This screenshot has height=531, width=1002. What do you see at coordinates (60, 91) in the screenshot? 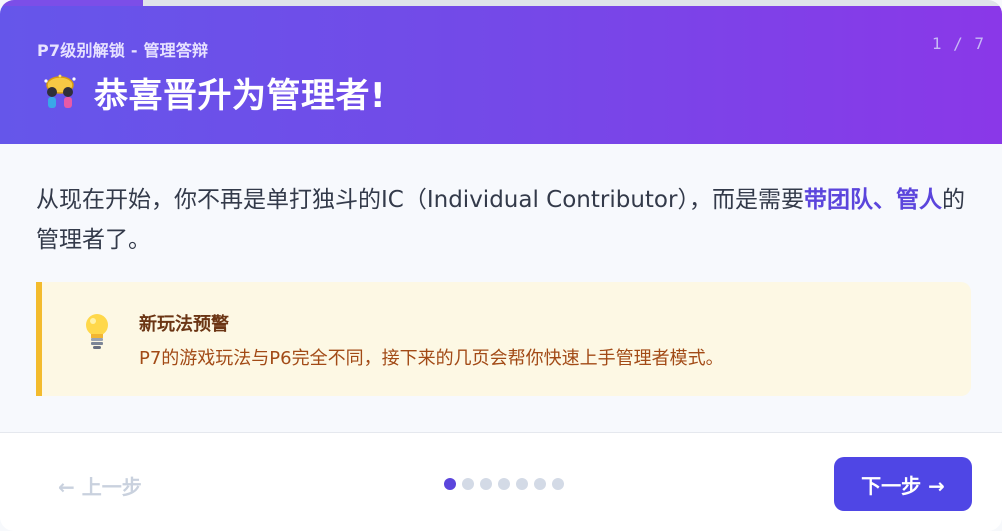
I see `celebrate-icon` at bounding box center [60, 91].